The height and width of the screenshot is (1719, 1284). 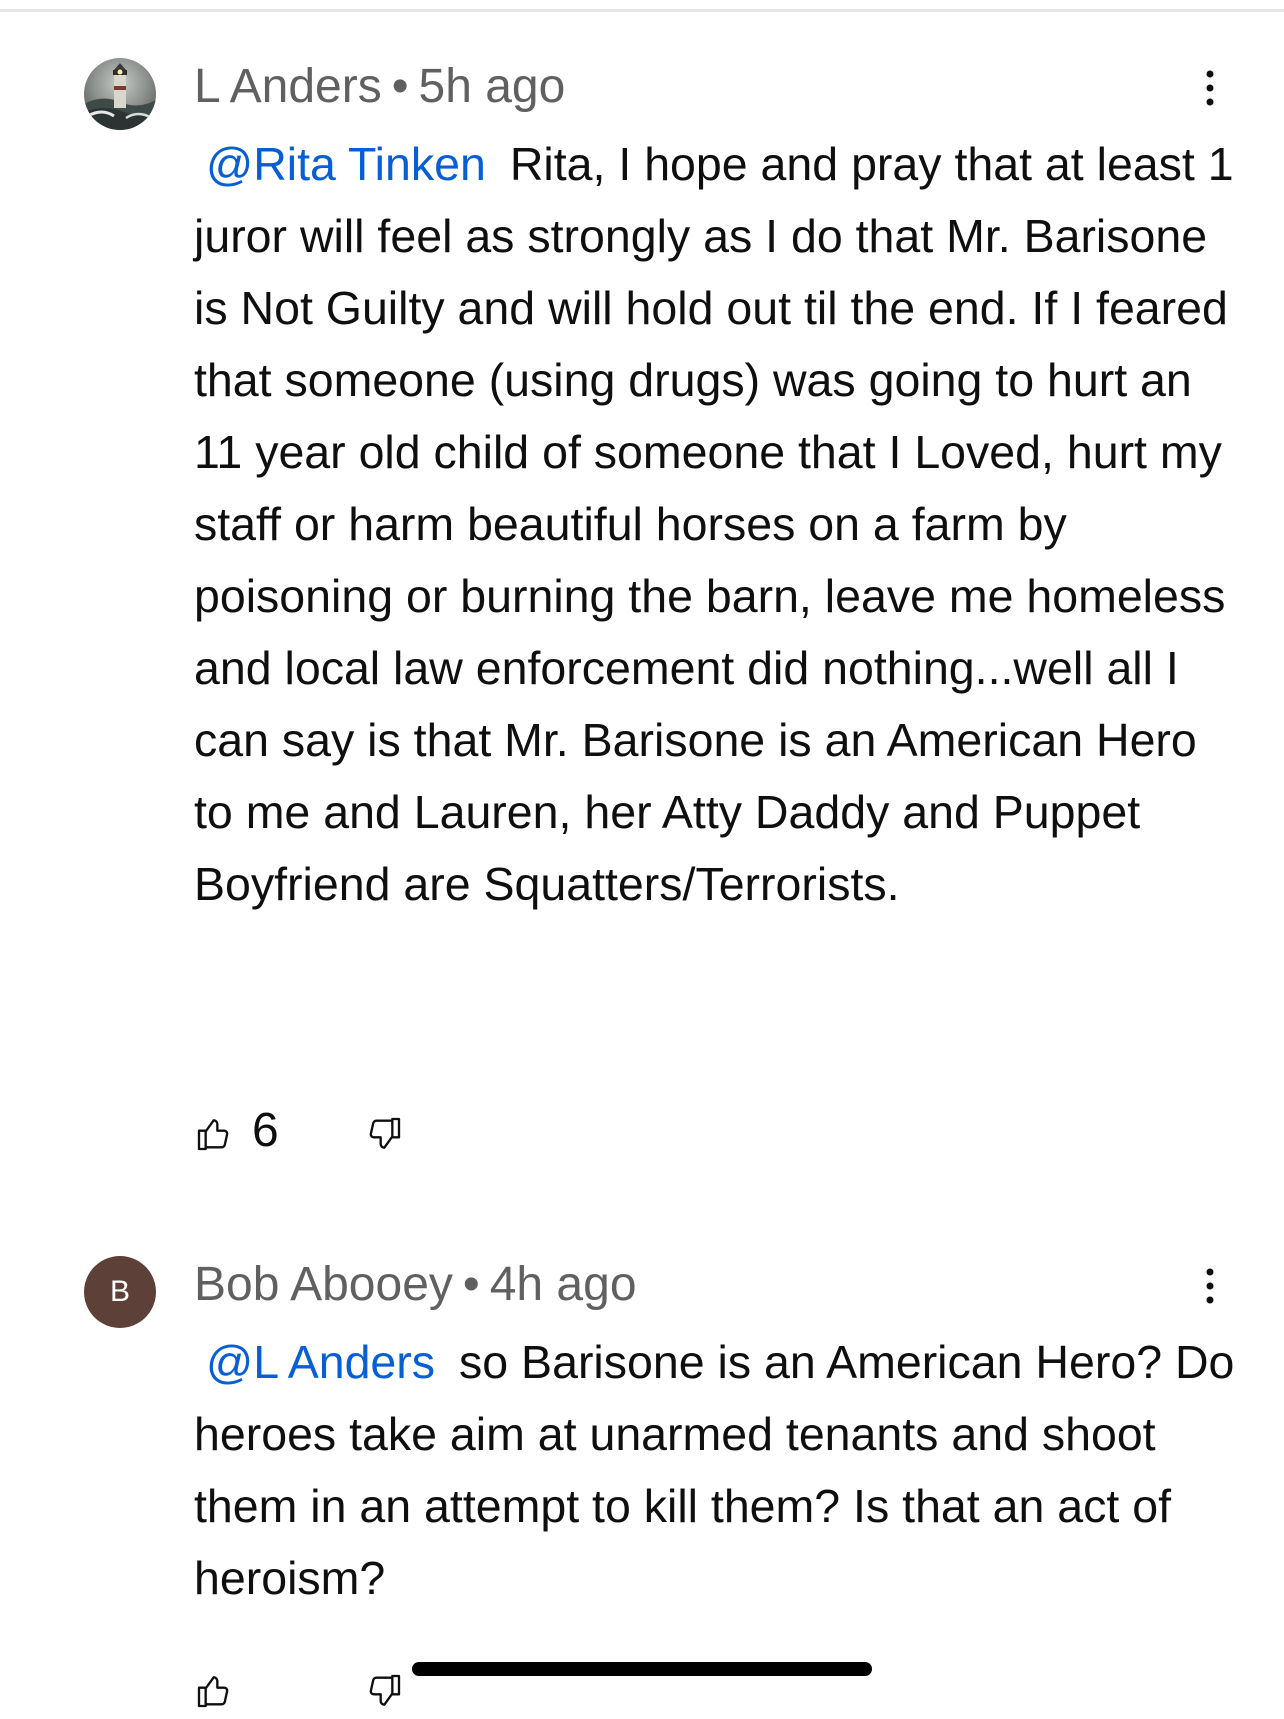 What do you see at coordinates (320, 1362) in the screenshot?
I see `mention-link: @L Anders` at bounding box center [320, 1362].